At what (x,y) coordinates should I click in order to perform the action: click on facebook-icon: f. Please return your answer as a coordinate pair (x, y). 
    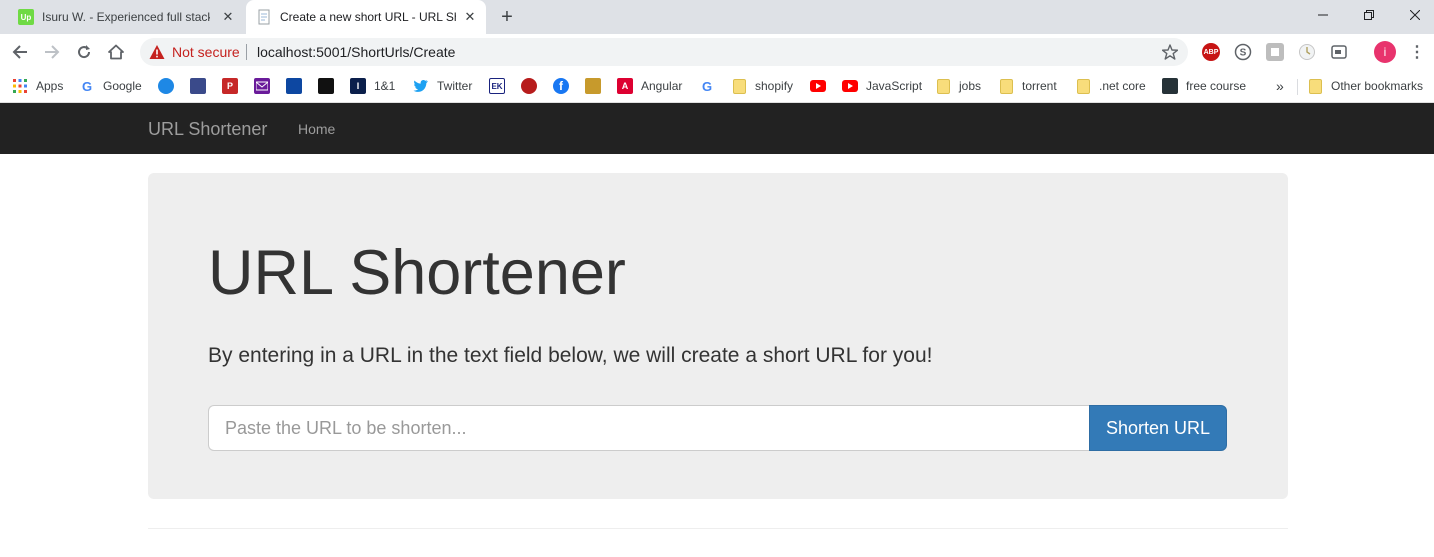
    Looking at the image, I should click on (561, 86).